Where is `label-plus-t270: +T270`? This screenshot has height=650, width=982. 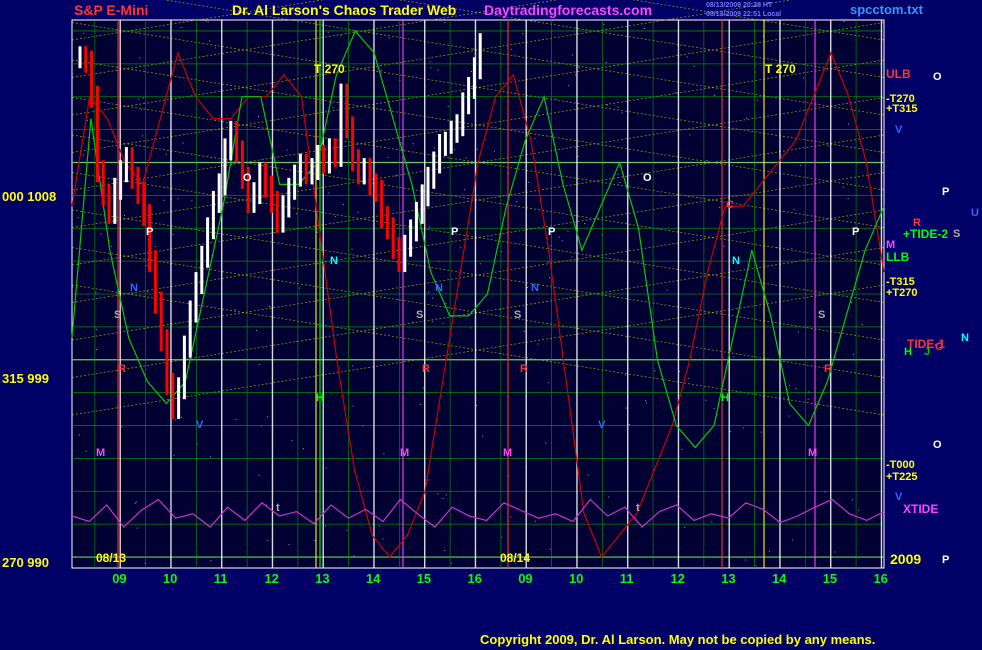
label-plus-t270: +T270 is located at coordinates (902, 293).